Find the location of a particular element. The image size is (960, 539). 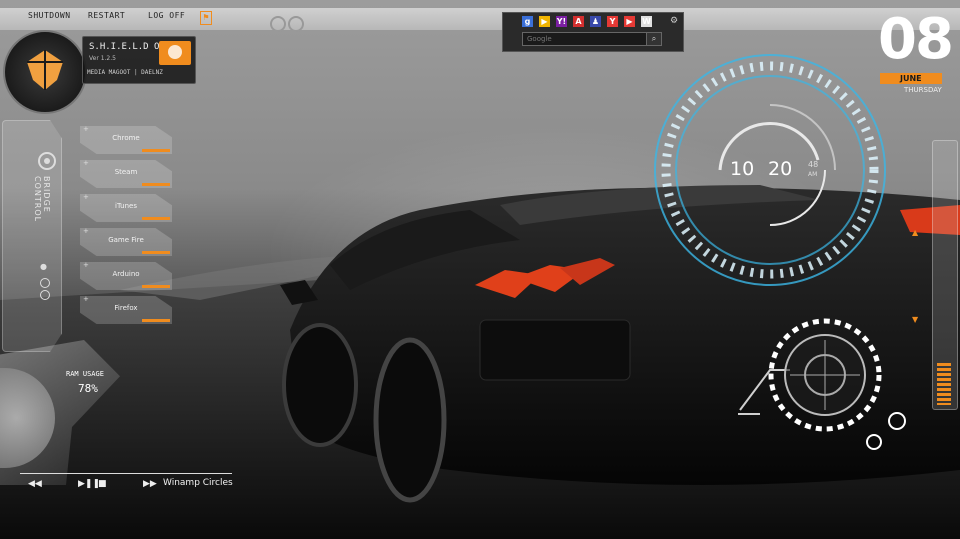

search-settings-icon: ⚙ is located at coordinates (674, 21).